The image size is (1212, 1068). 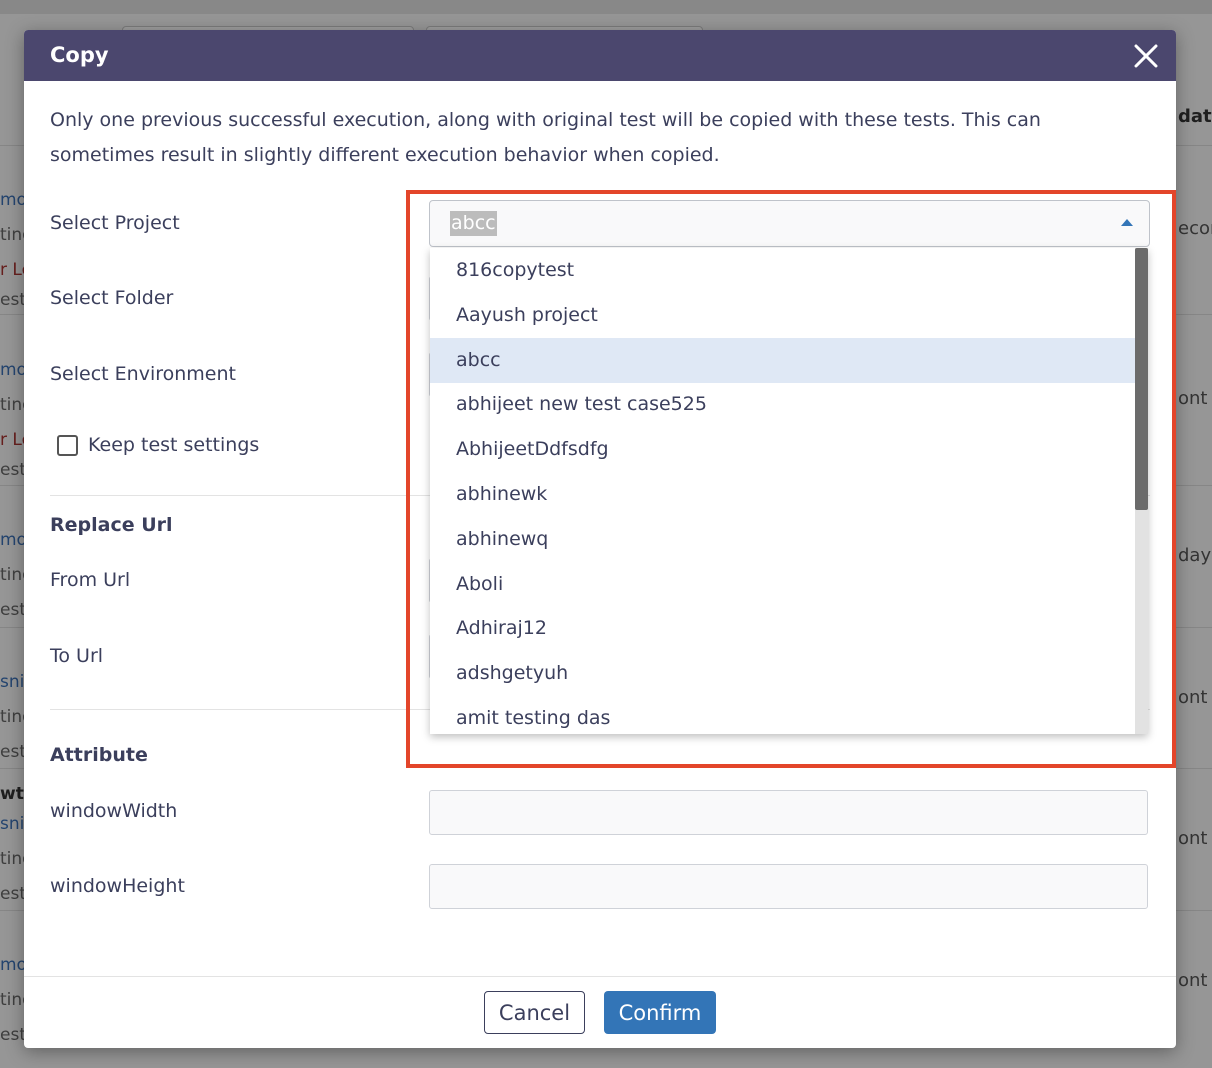 I want to click on attribute-heading: Attribute, so click(x=99, y=755).